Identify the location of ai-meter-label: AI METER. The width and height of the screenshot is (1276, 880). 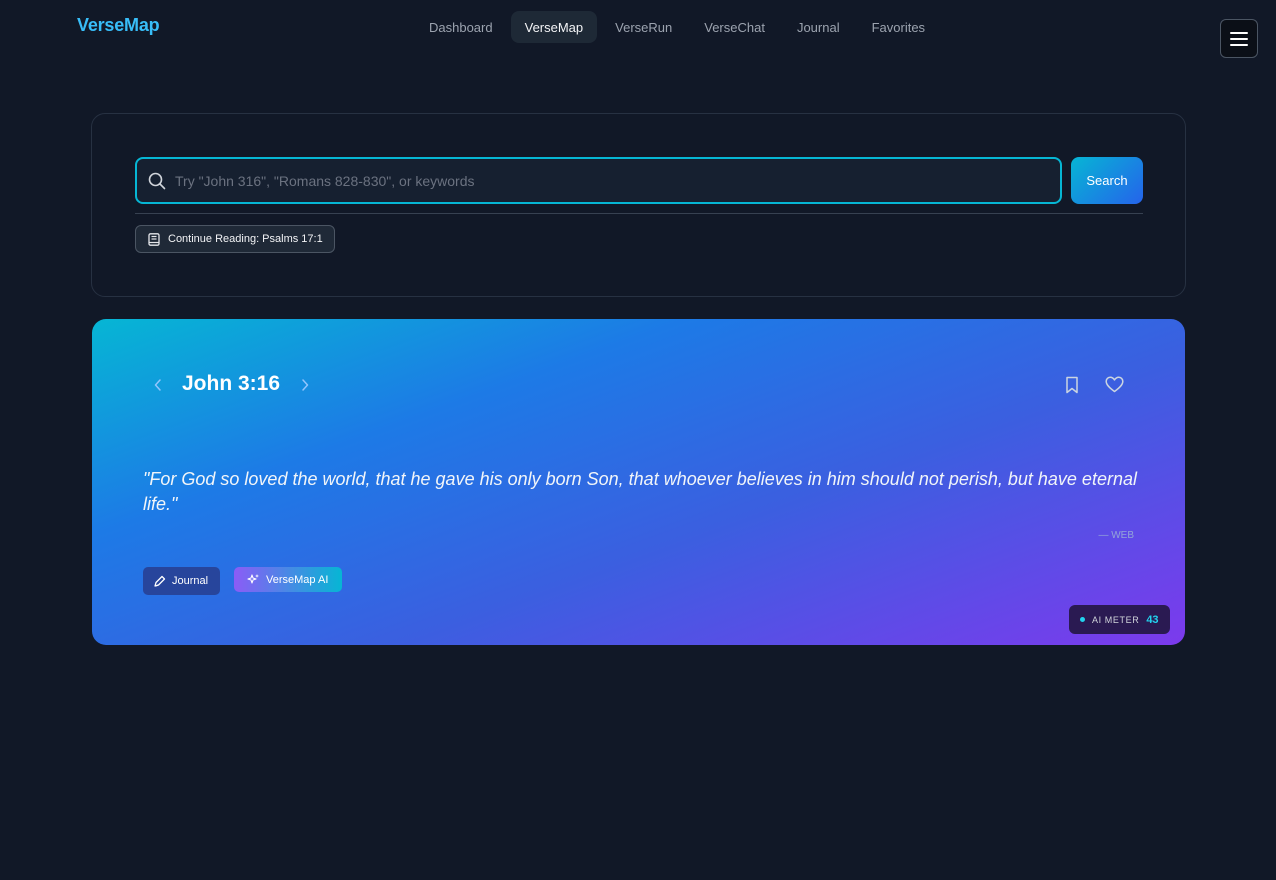
(1116, 619).